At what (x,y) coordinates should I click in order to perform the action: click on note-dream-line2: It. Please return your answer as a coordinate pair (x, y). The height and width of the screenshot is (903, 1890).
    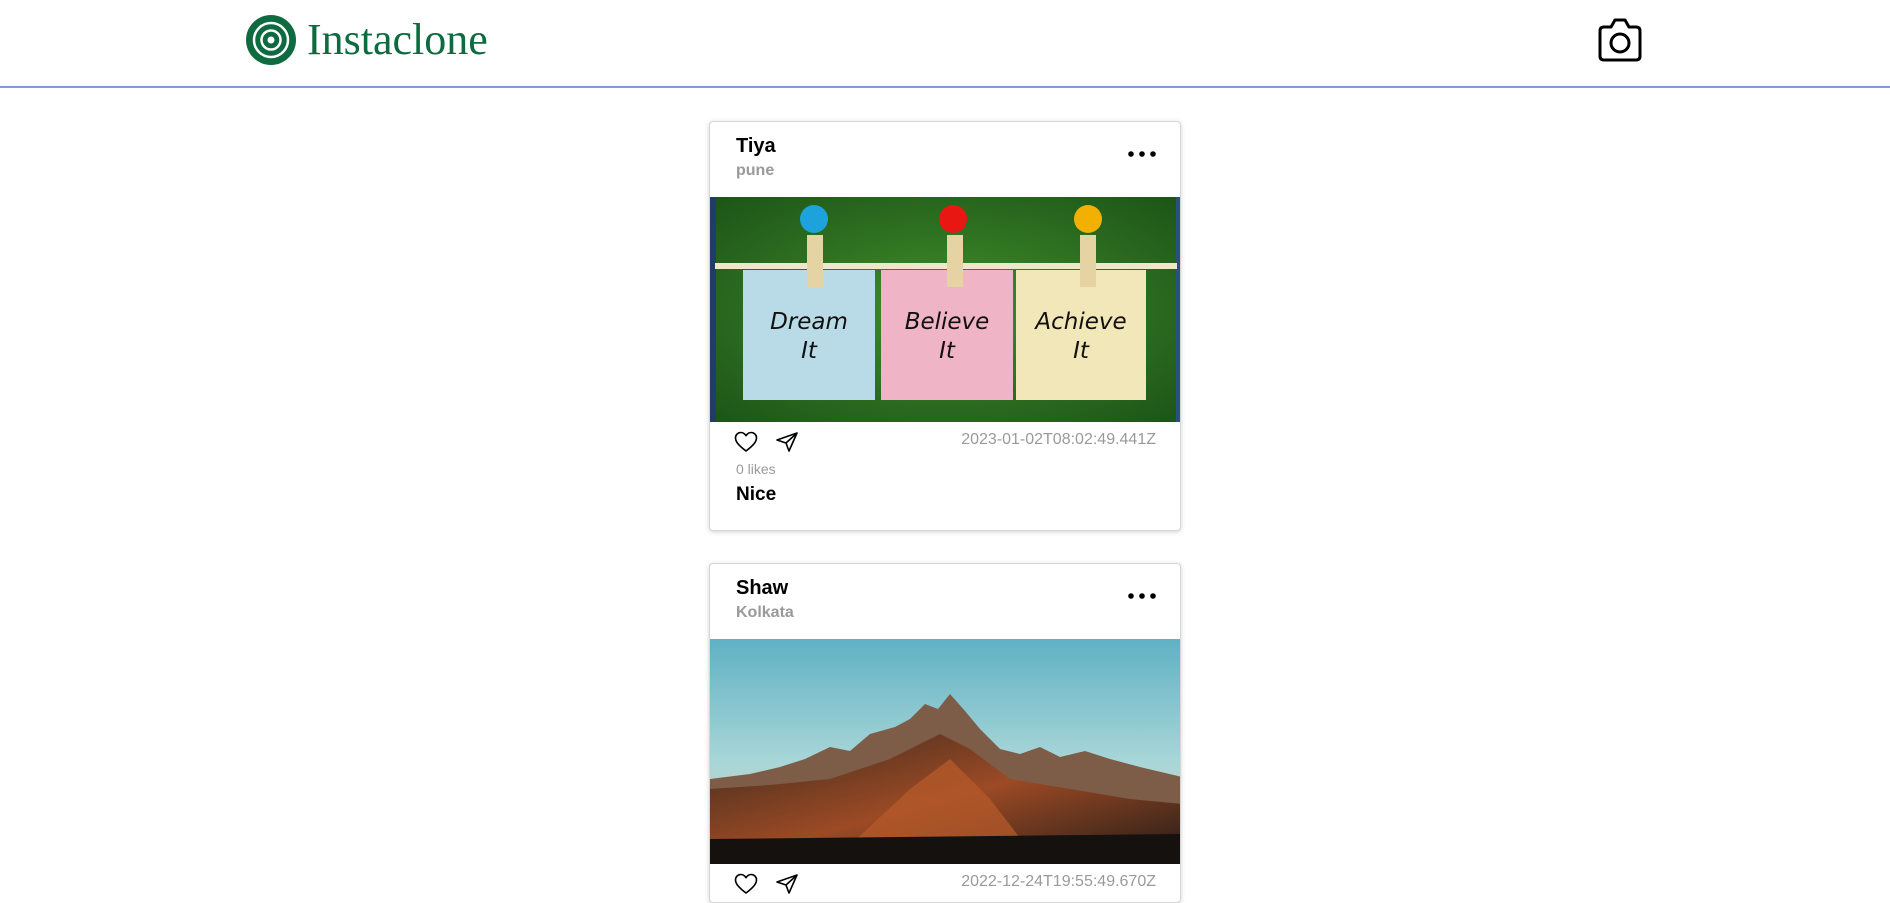
    Looking at the image, I should click on (809, 351).